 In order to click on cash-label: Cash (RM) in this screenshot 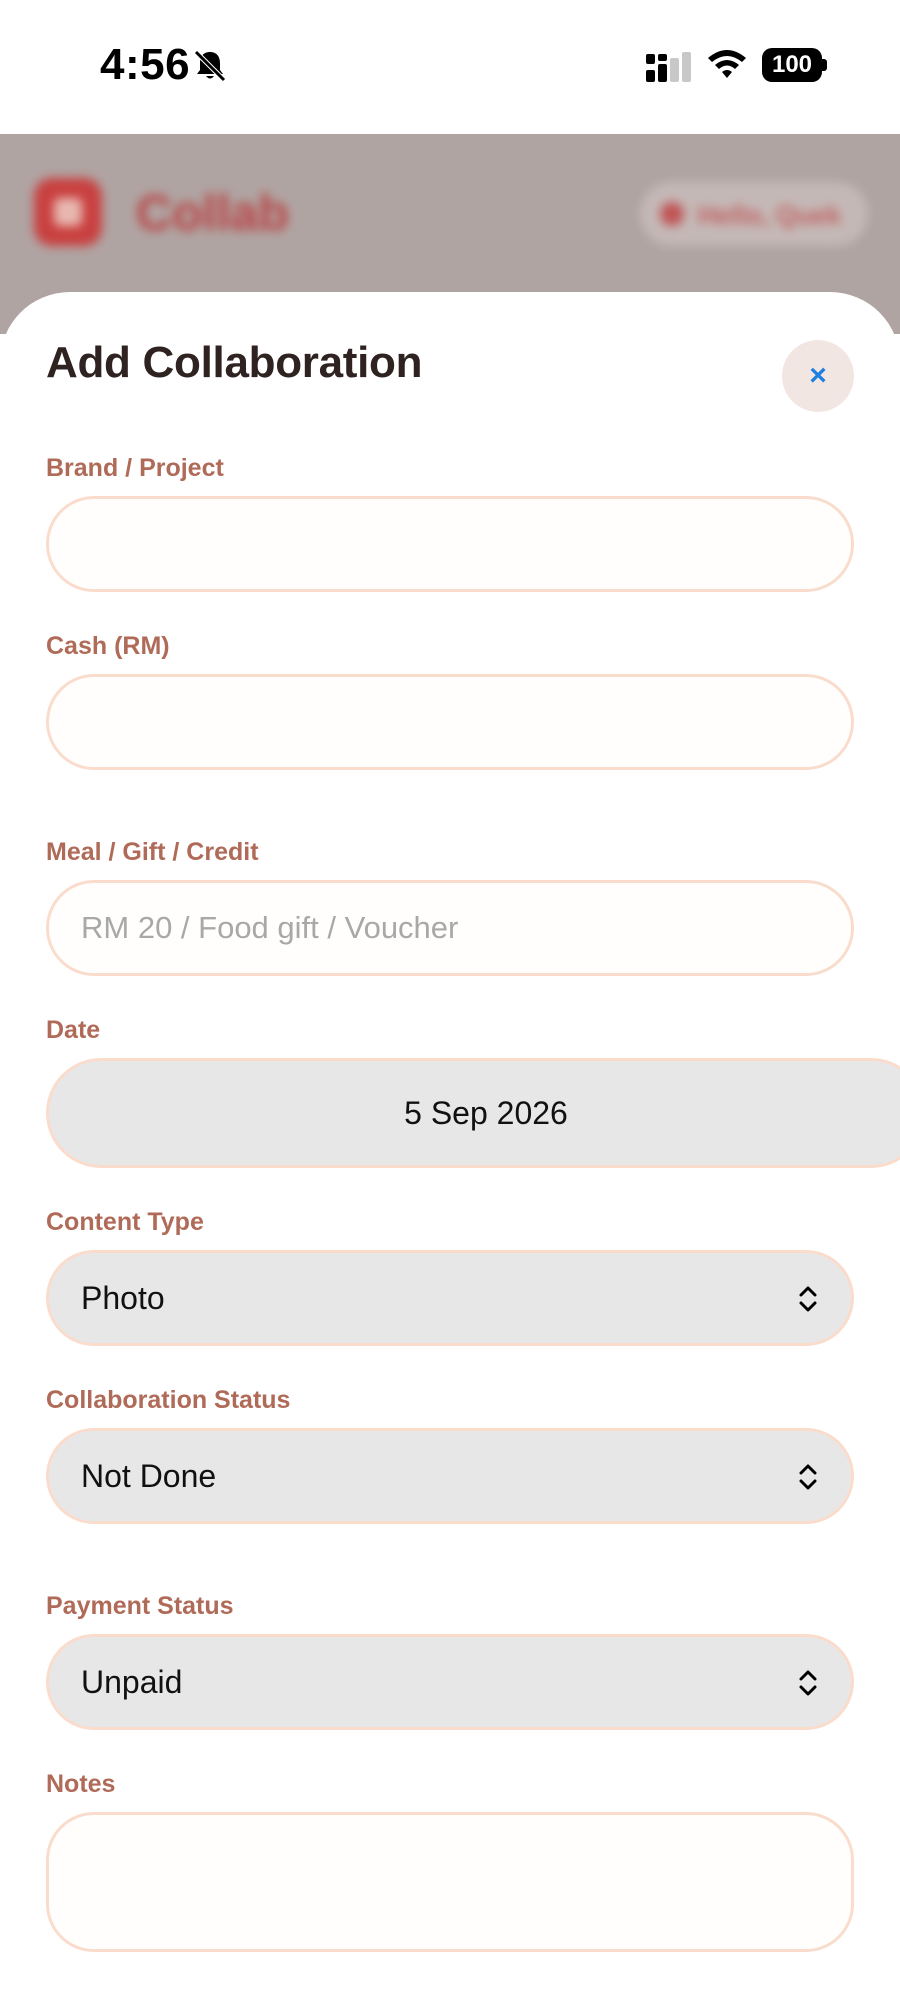, I will do `click(108, 646)`.